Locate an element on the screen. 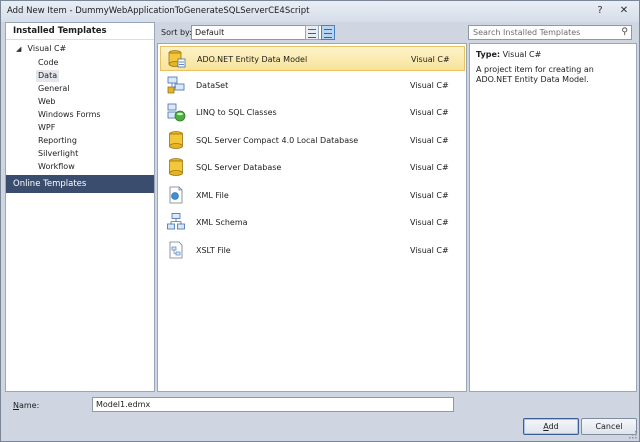  name-label: Name: is located at coordinates (26, 405).